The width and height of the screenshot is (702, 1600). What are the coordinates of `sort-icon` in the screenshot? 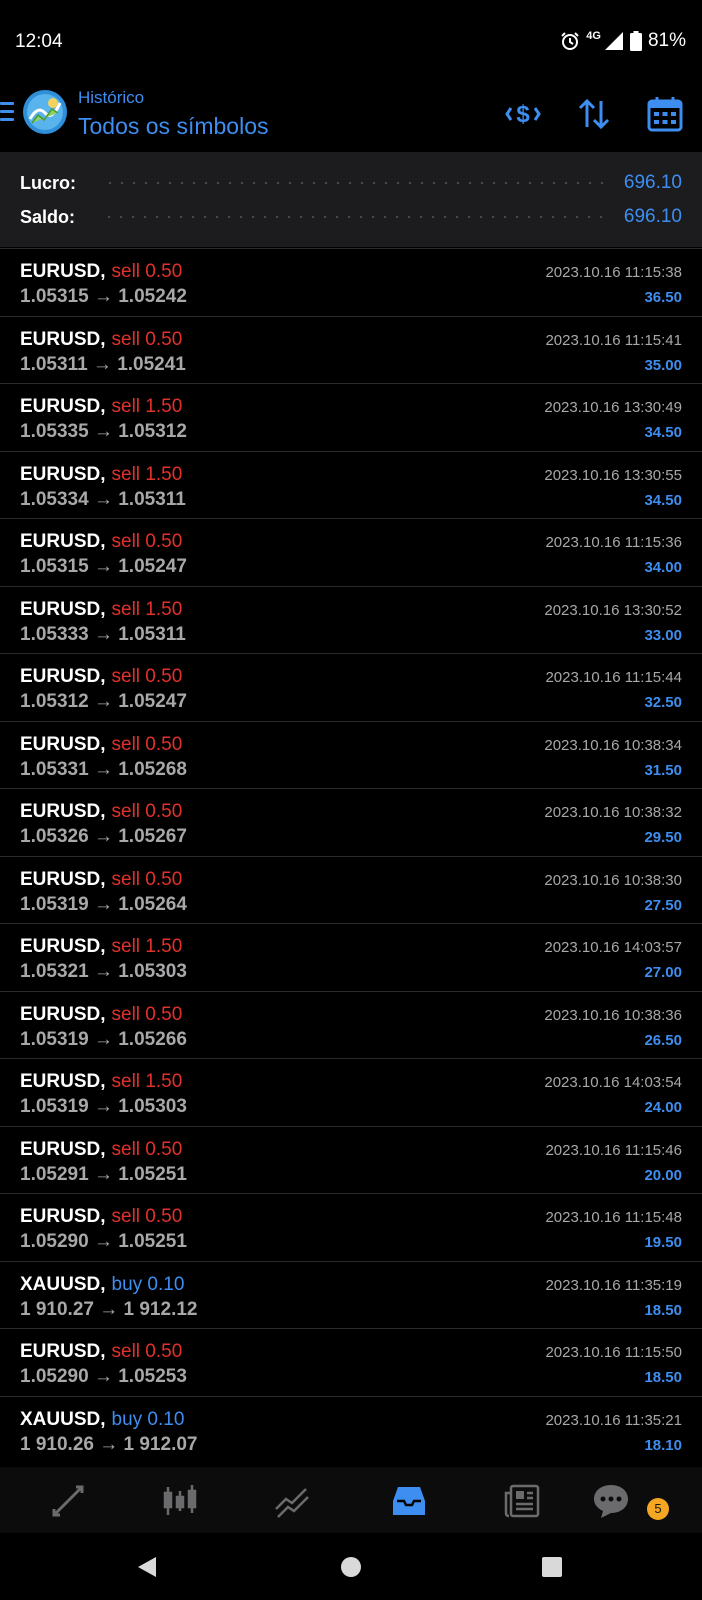 It's located at (594, 114).